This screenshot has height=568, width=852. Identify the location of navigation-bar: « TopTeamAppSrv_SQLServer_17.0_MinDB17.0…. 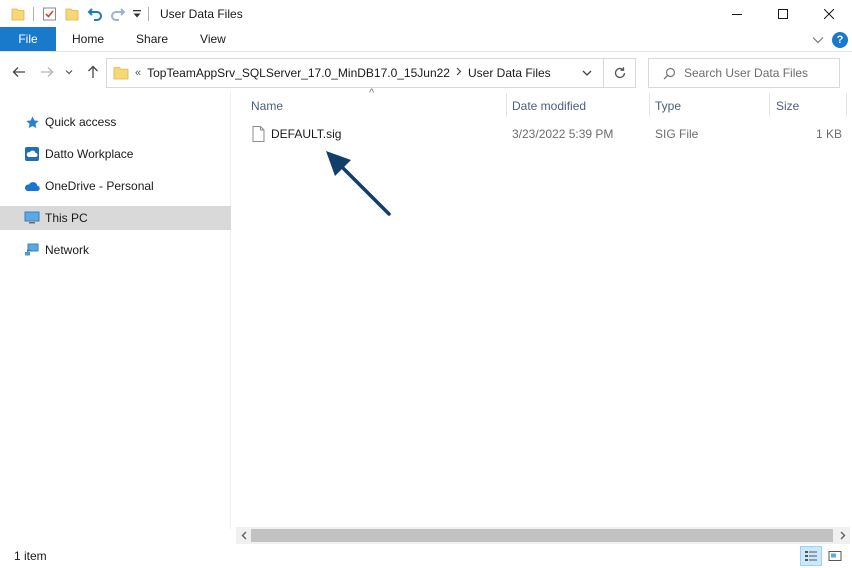
(426, 72).